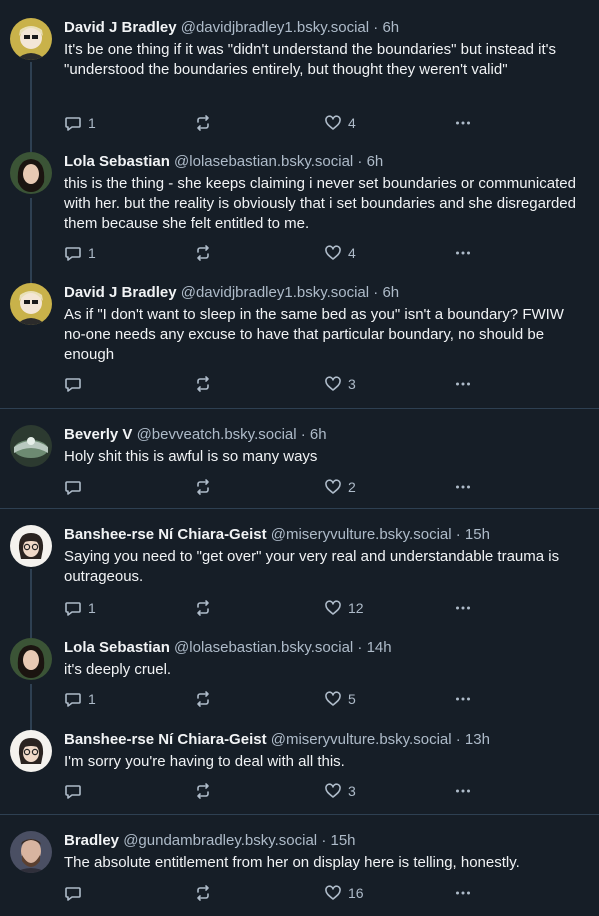 This screenshot has height=916, width=599. Describe the element at coordinates (274, 253) in the screenshot. I see `post-actions: 1 4` at that location.